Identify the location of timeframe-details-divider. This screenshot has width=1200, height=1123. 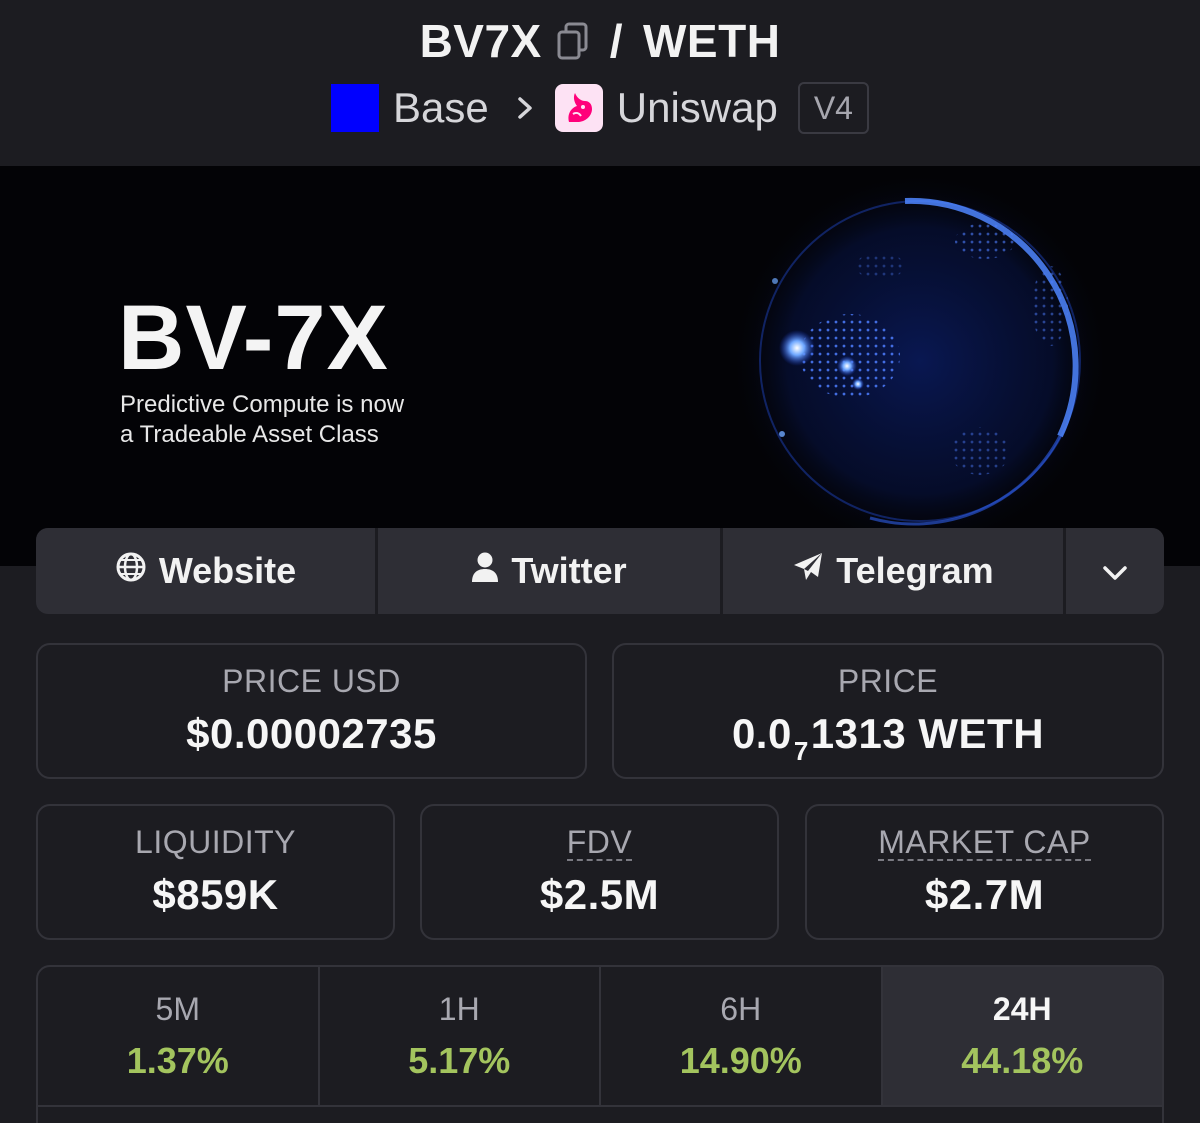
(600, 1114).